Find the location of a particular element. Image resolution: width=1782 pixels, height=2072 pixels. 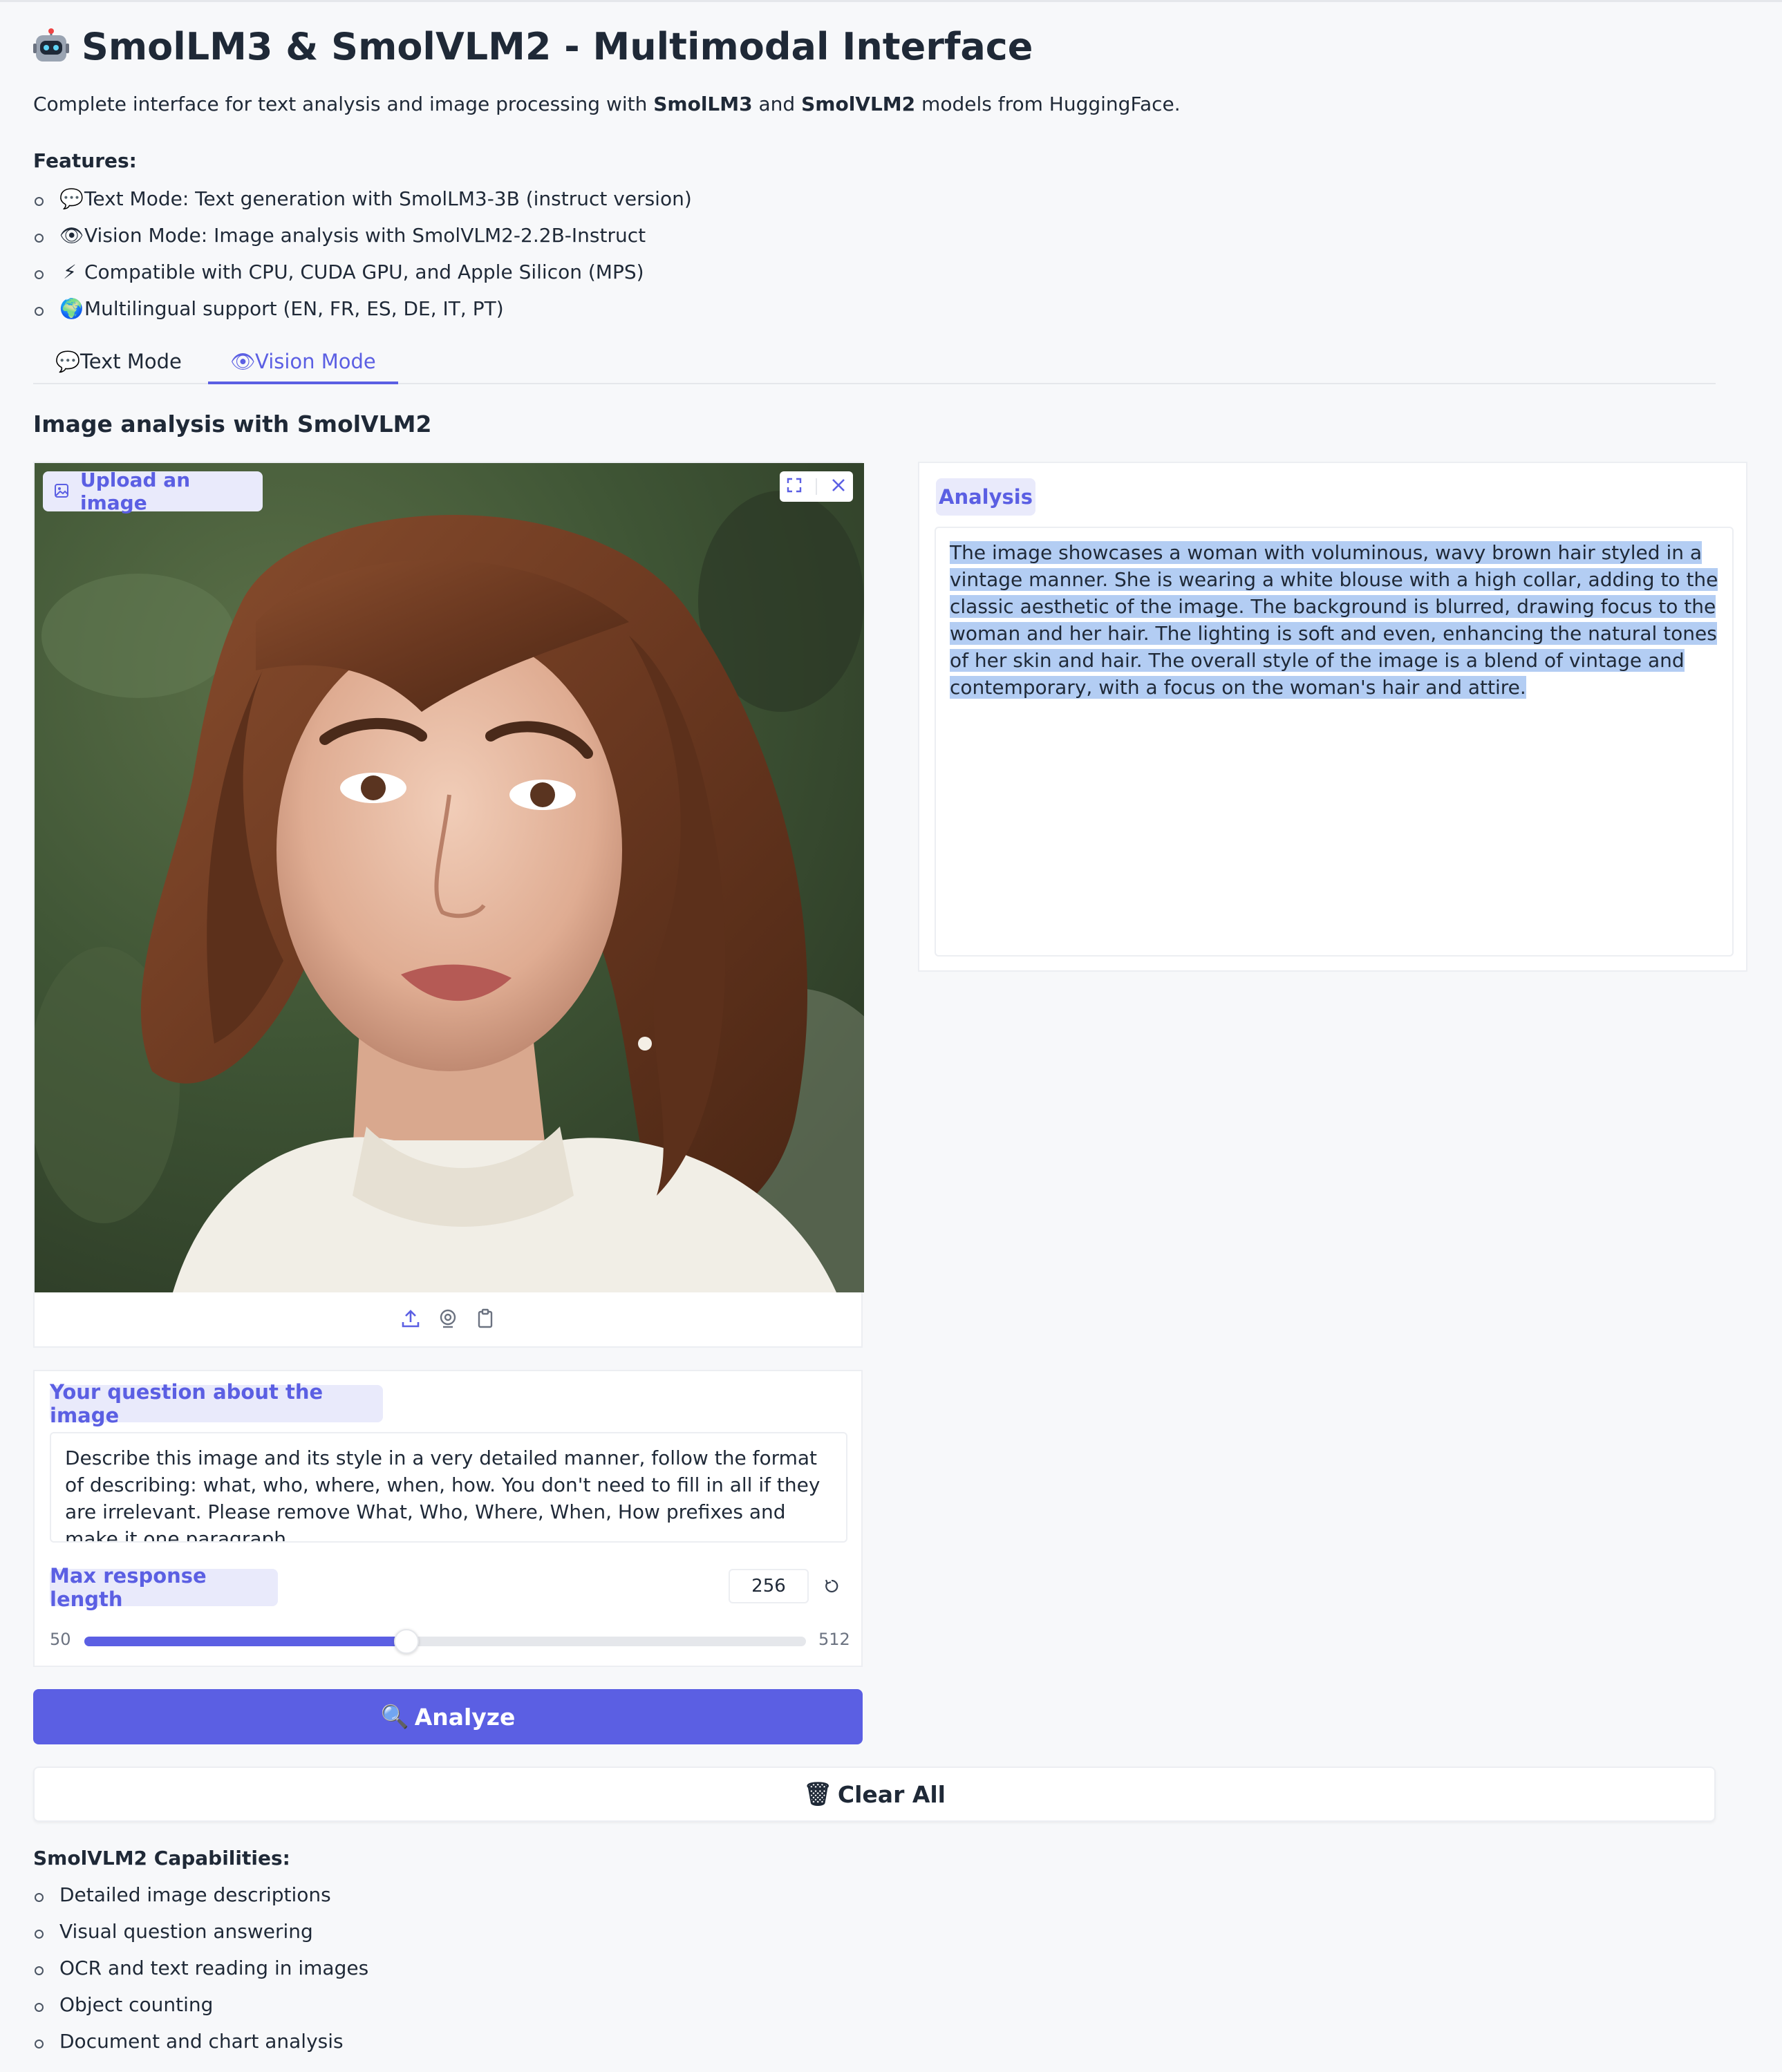

analyze-button: 🔍 Analyze is located at coordinates (448, 1716).